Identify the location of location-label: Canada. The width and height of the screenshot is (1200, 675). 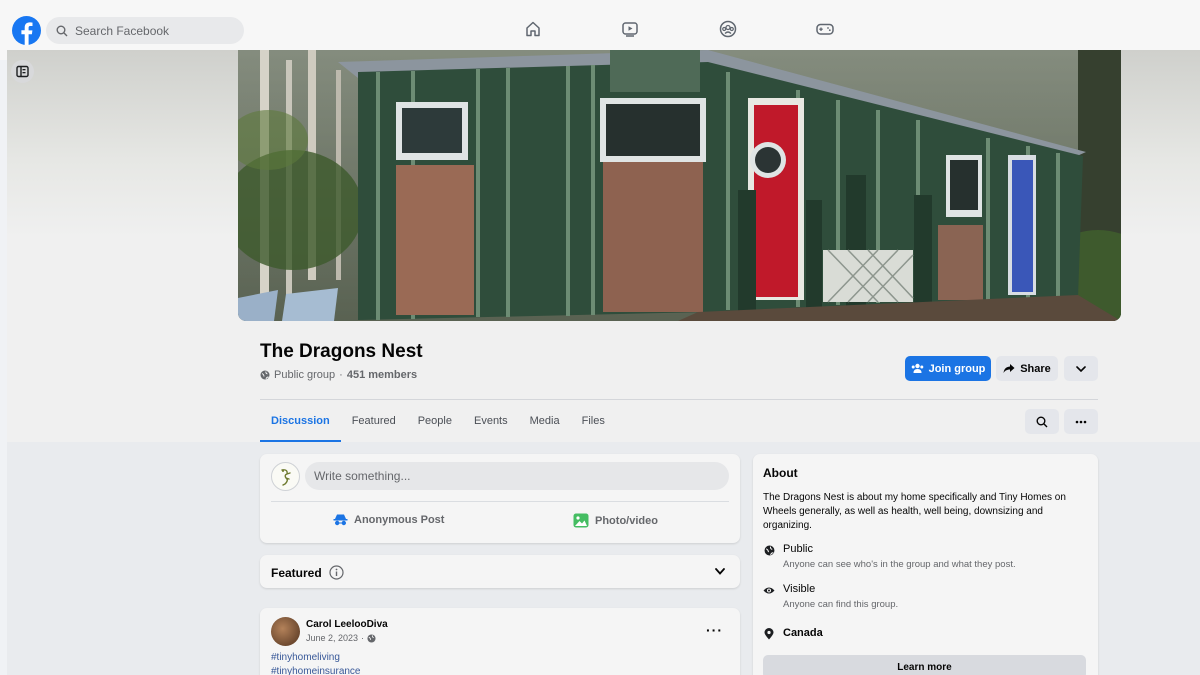
(803, 633).